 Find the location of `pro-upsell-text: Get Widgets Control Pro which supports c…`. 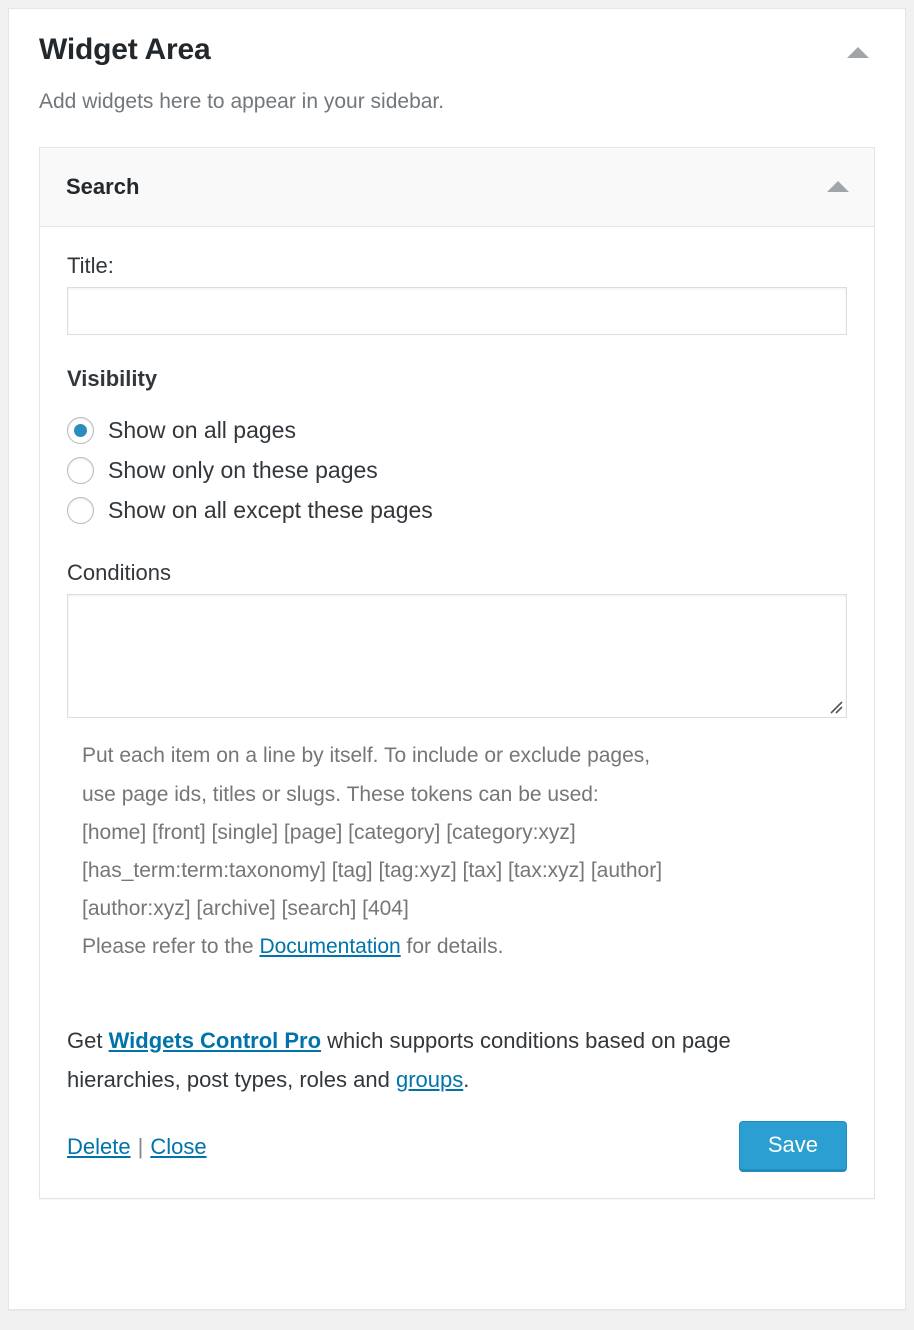

pro-upsell-text: Get Widgets Control Pro which supports c… is located at coordinates (457, 1060).